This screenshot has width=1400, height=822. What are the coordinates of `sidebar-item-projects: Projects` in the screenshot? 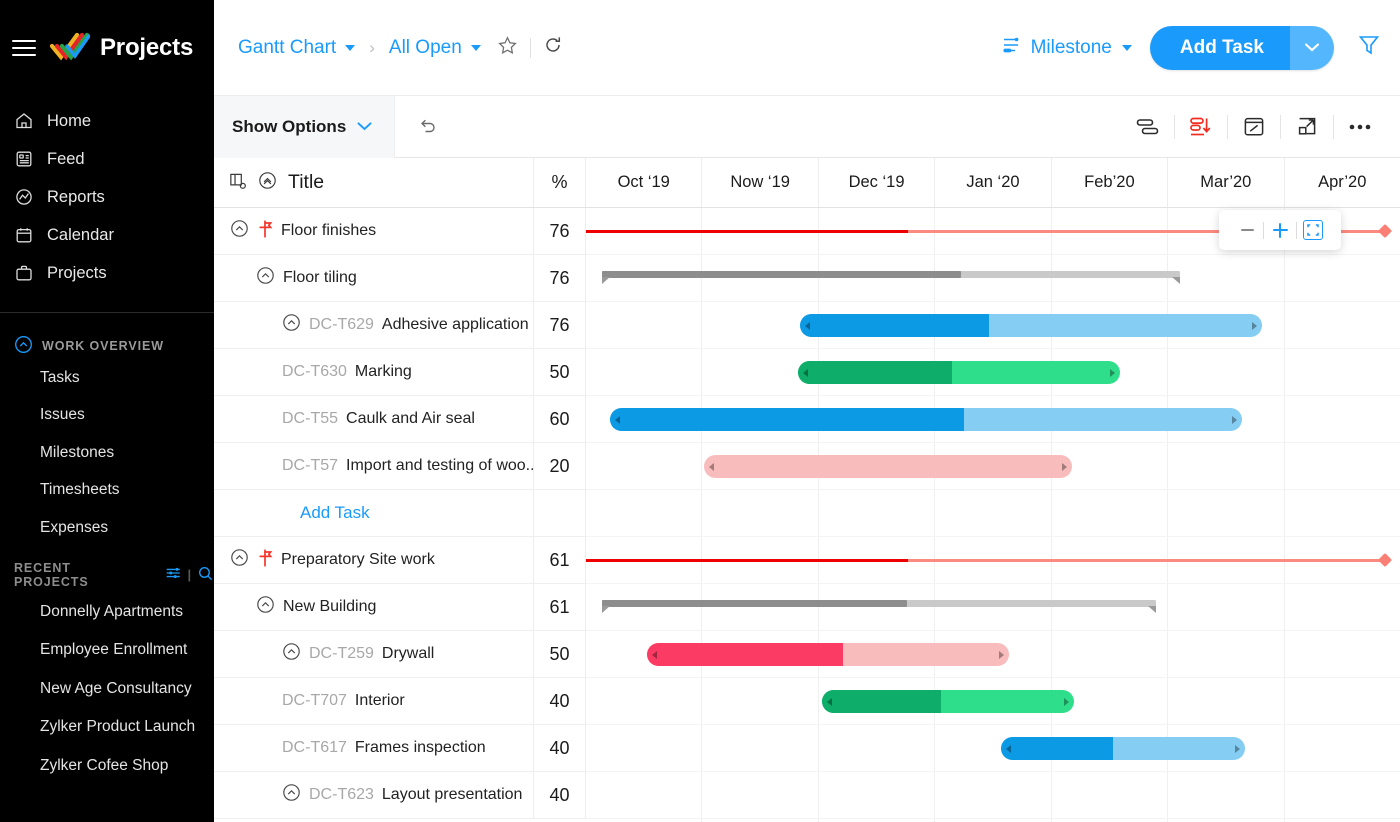 It's located at (107, 273).